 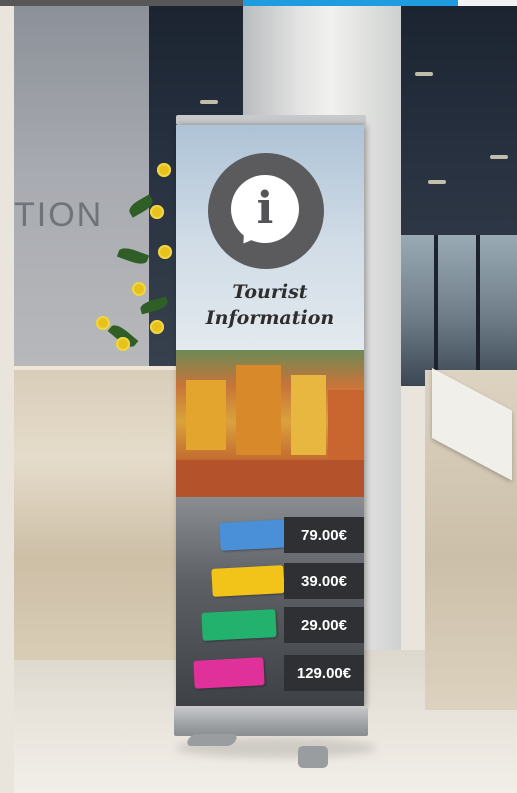 I want to click on banner-top-rail, so click(x=271, y=120).